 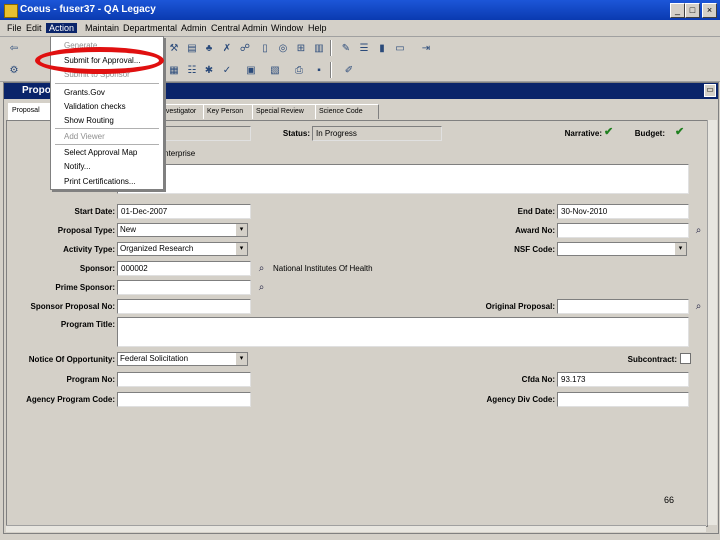 I want to click on menu-window: Window, so click(x=287, y=28).